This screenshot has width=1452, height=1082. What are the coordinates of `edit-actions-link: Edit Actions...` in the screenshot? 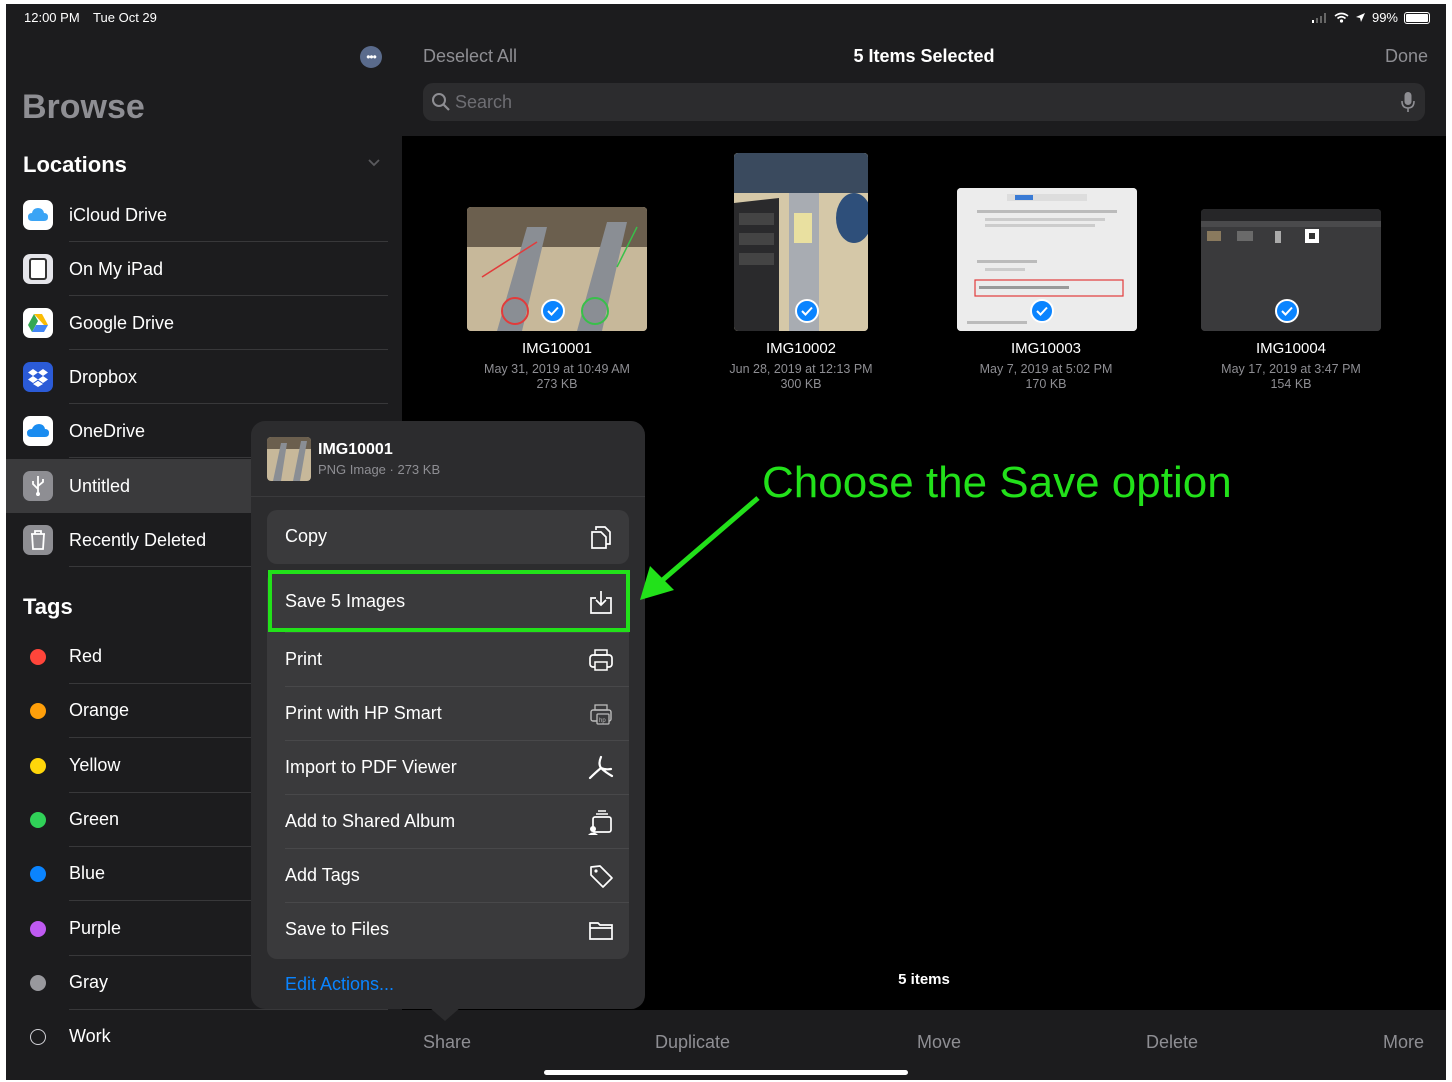 It's located at (339, 984).